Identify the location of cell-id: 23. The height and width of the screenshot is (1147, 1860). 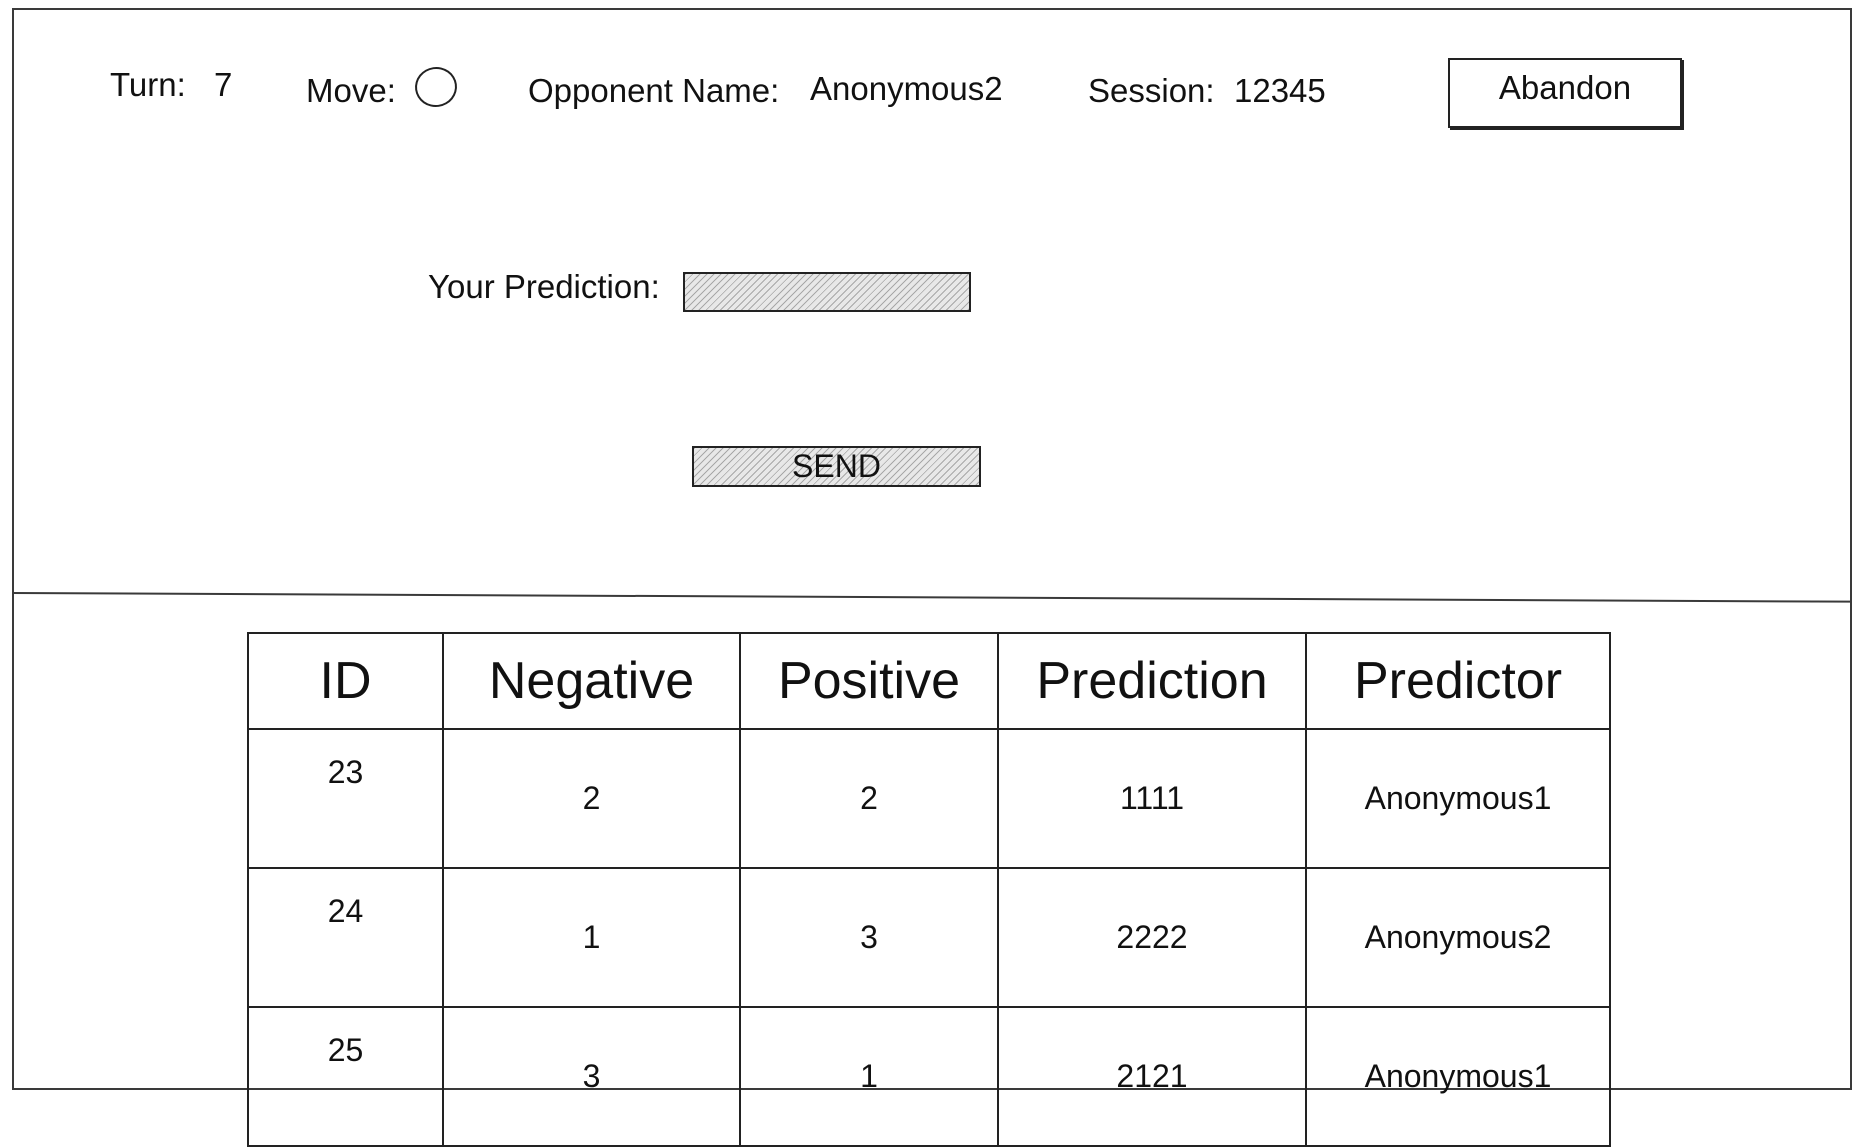
(345, 798).